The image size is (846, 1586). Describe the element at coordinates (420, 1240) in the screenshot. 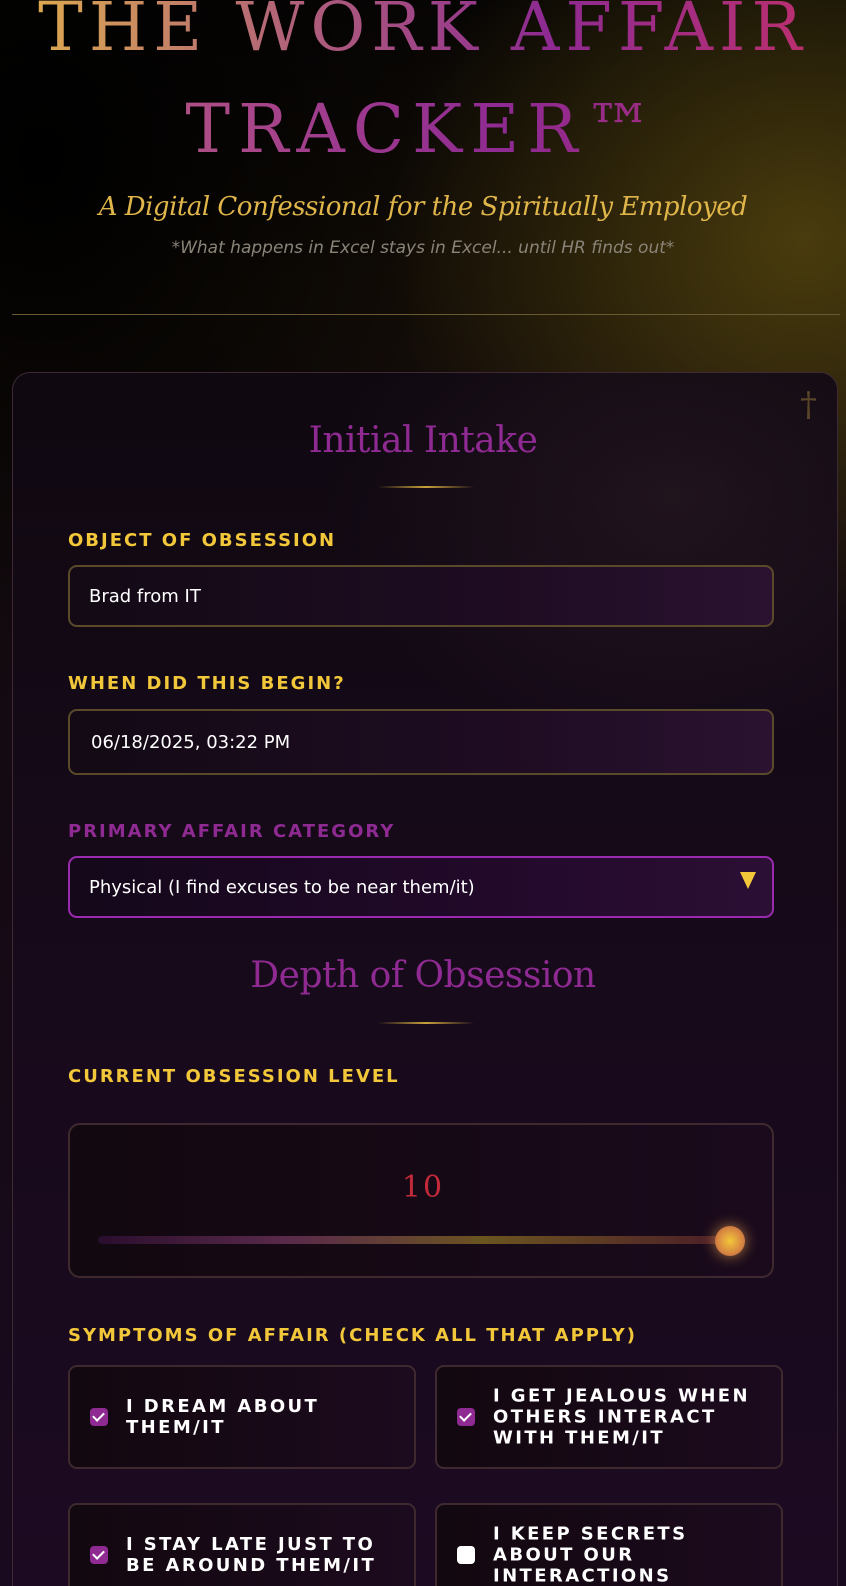

I see `obsession-level-slider` at that location.